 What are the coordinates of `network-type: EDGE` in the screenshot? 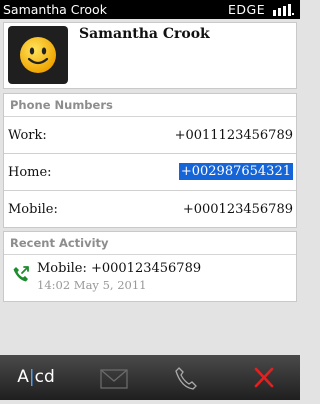 It's located at (247, 9).